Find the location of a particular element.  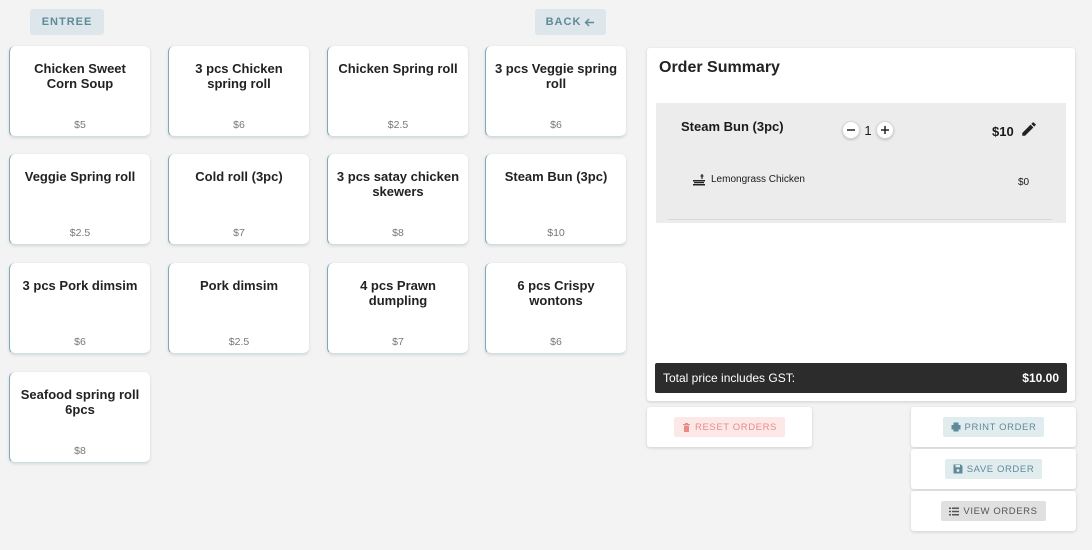

back-label: BACK is located at coordinates (563, 22).